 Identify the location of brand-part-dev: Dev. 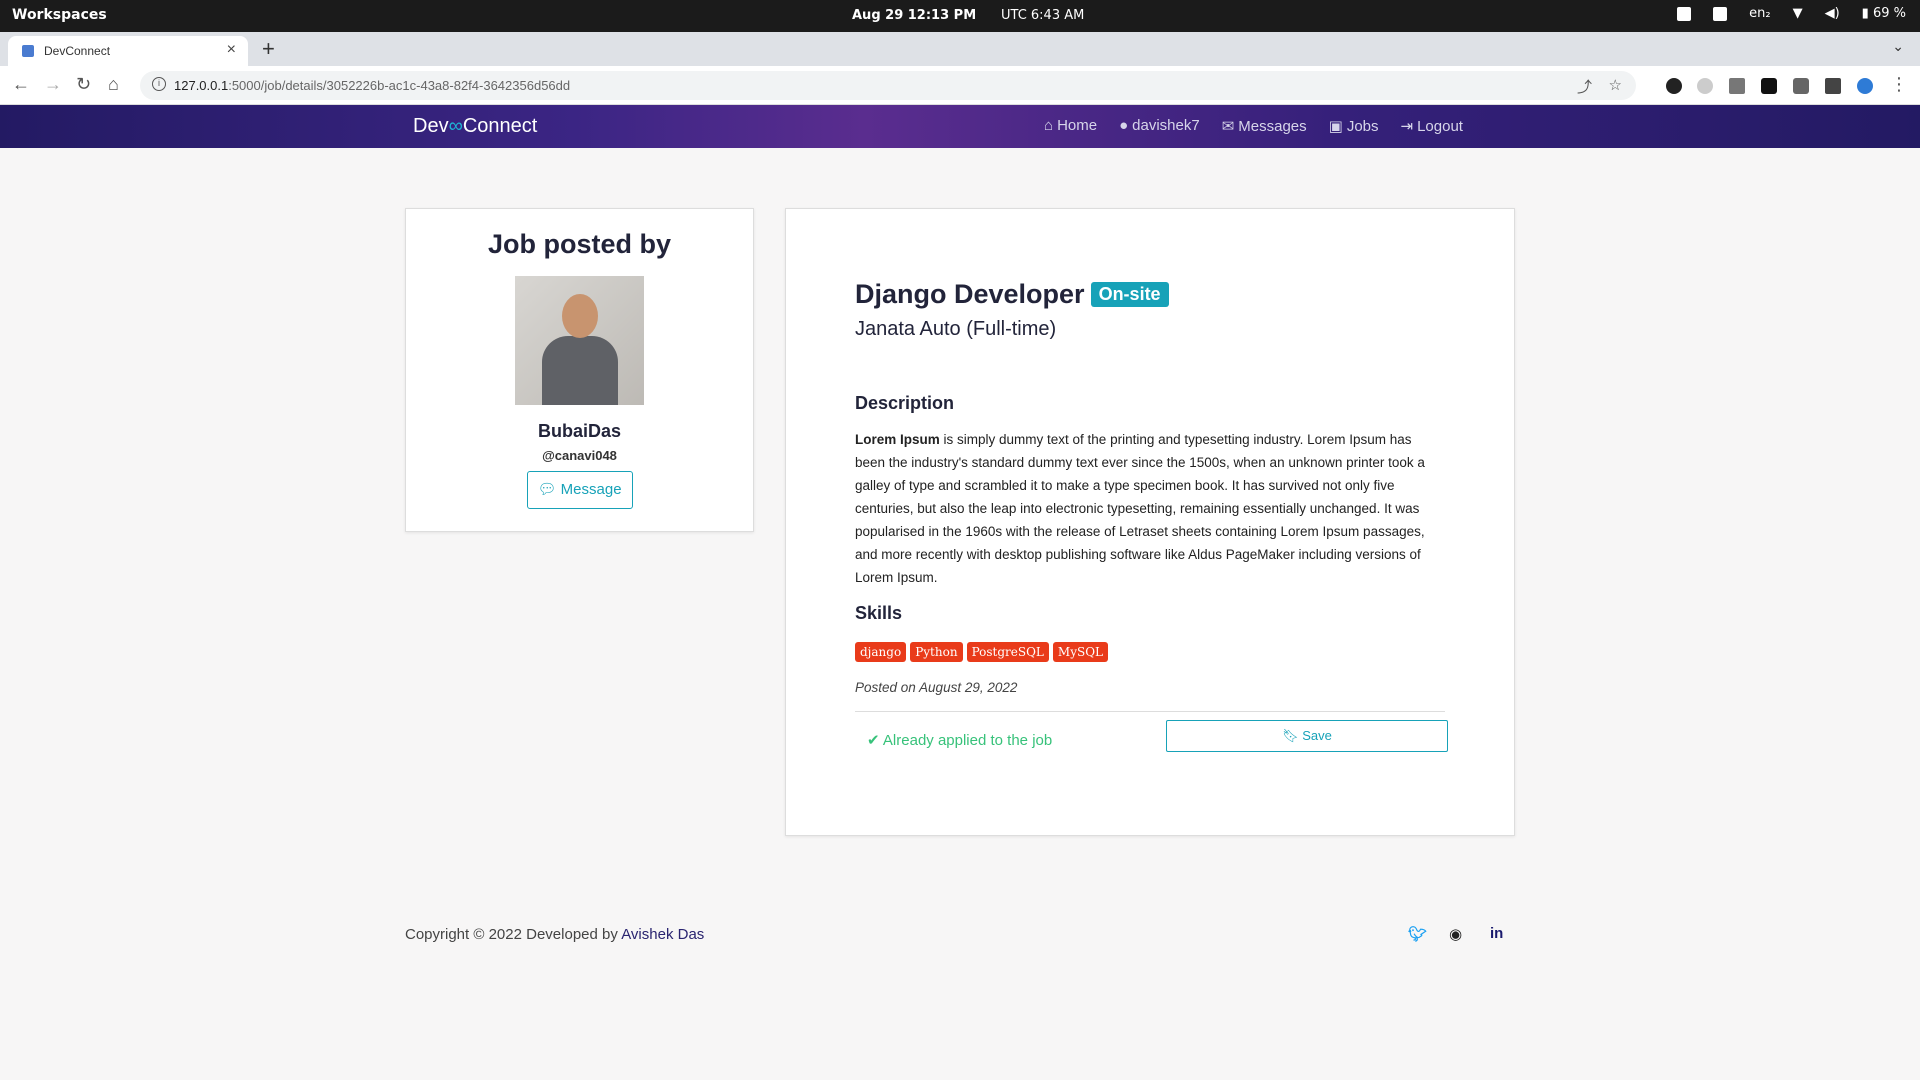
(431, 126).